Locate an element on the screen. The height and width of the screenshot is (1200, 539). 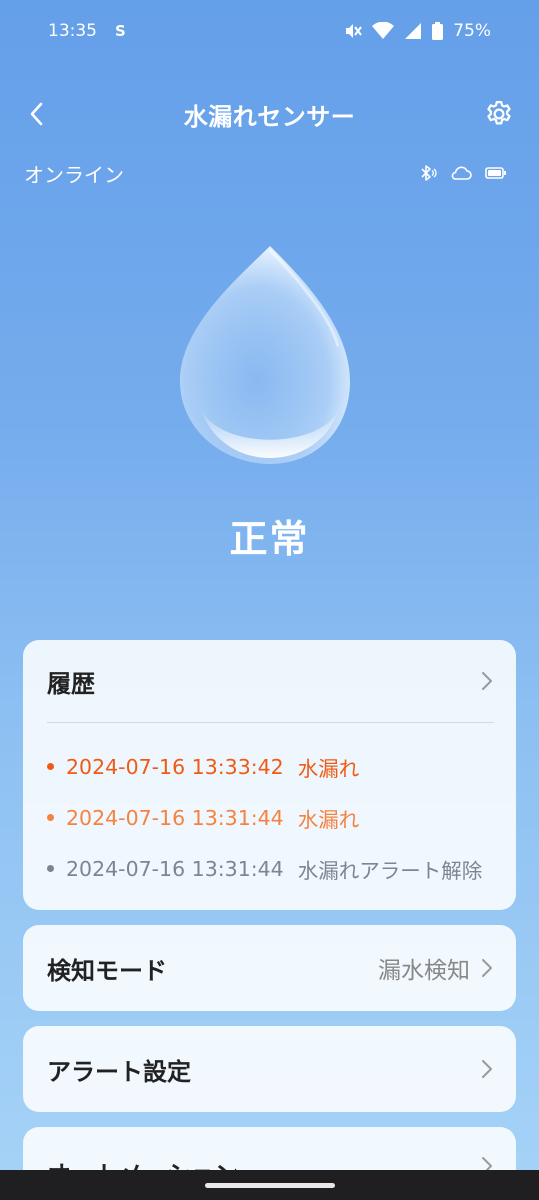
page-title: 水漏れセンサー is located at coordinates (269, 116).